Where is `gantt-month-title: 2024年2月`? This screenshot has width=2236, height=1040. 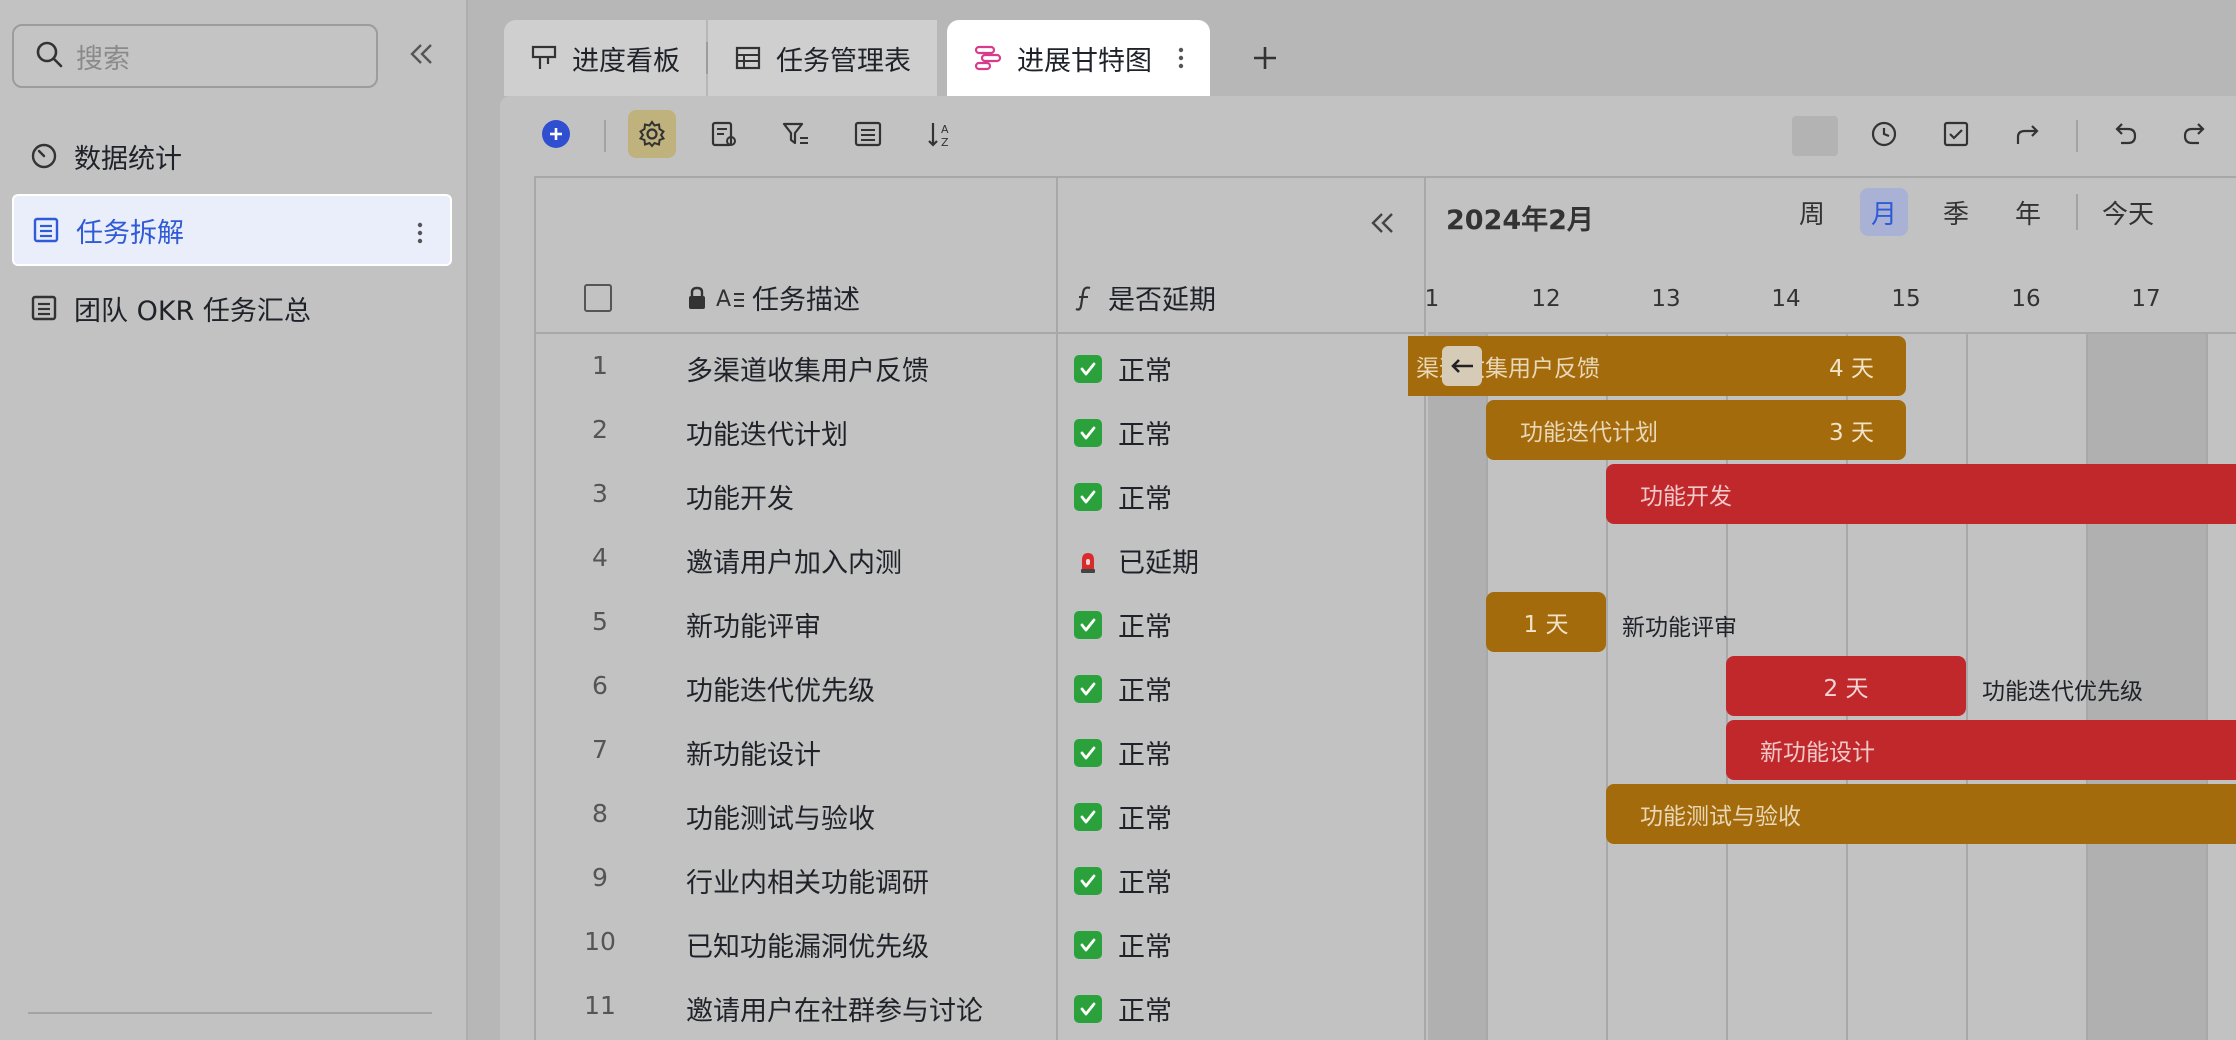
gantt-month-title: 2024年2月 is located at coordinates (1520, 220).